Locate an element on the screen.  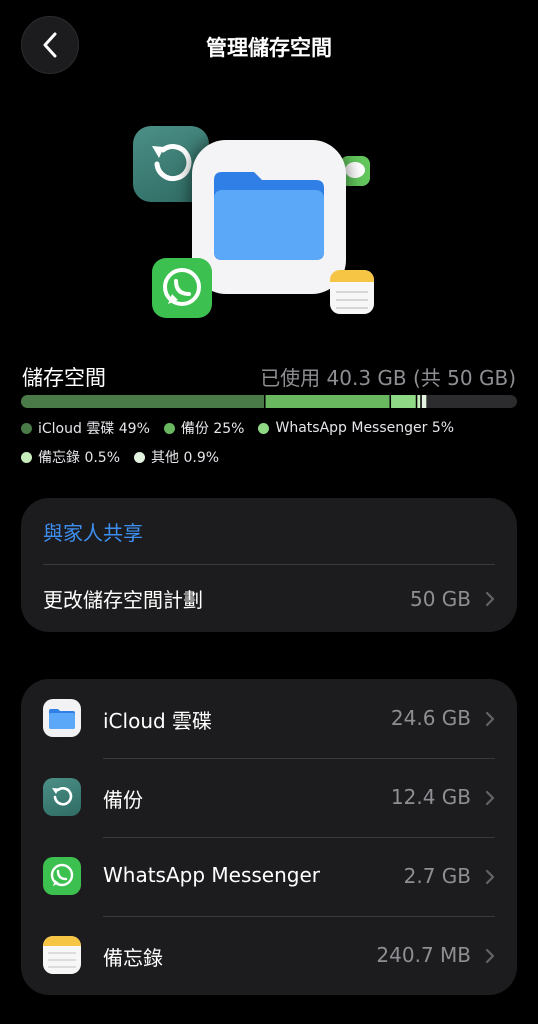
hero-illustration is located at coordinates (255, 224).